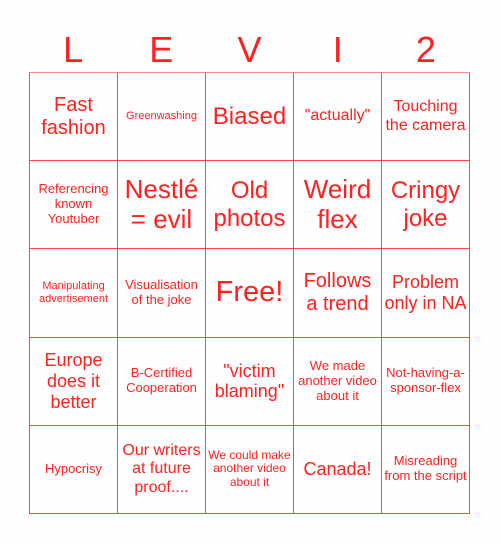  I want to click on bingo-cell: Follows a trend, so click(338, 293).